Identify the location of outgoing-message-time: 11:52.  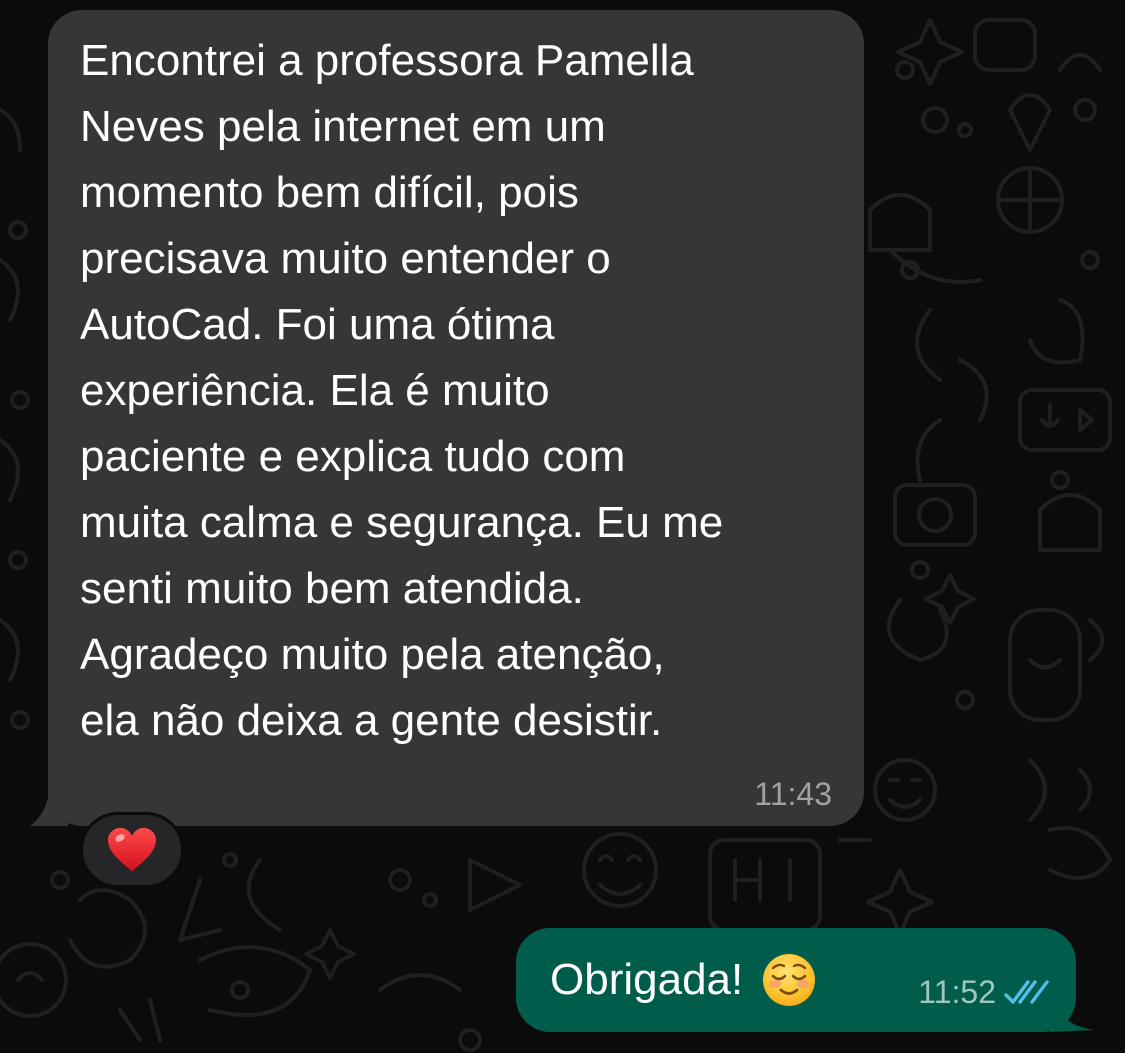
(957, 992).